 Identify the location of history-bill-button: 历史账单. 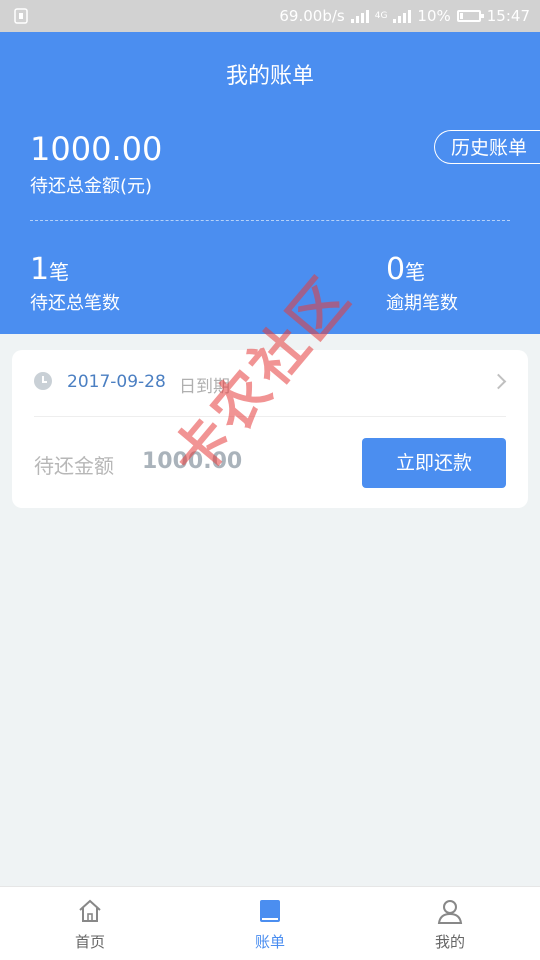
(487, 147).